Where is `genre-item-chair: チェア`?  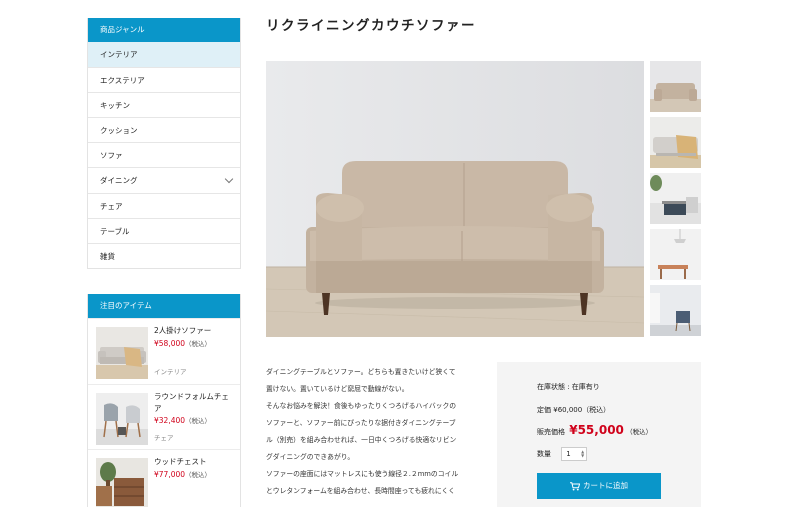 genre-item-chair: チェア is located at coordinates (164, 205).